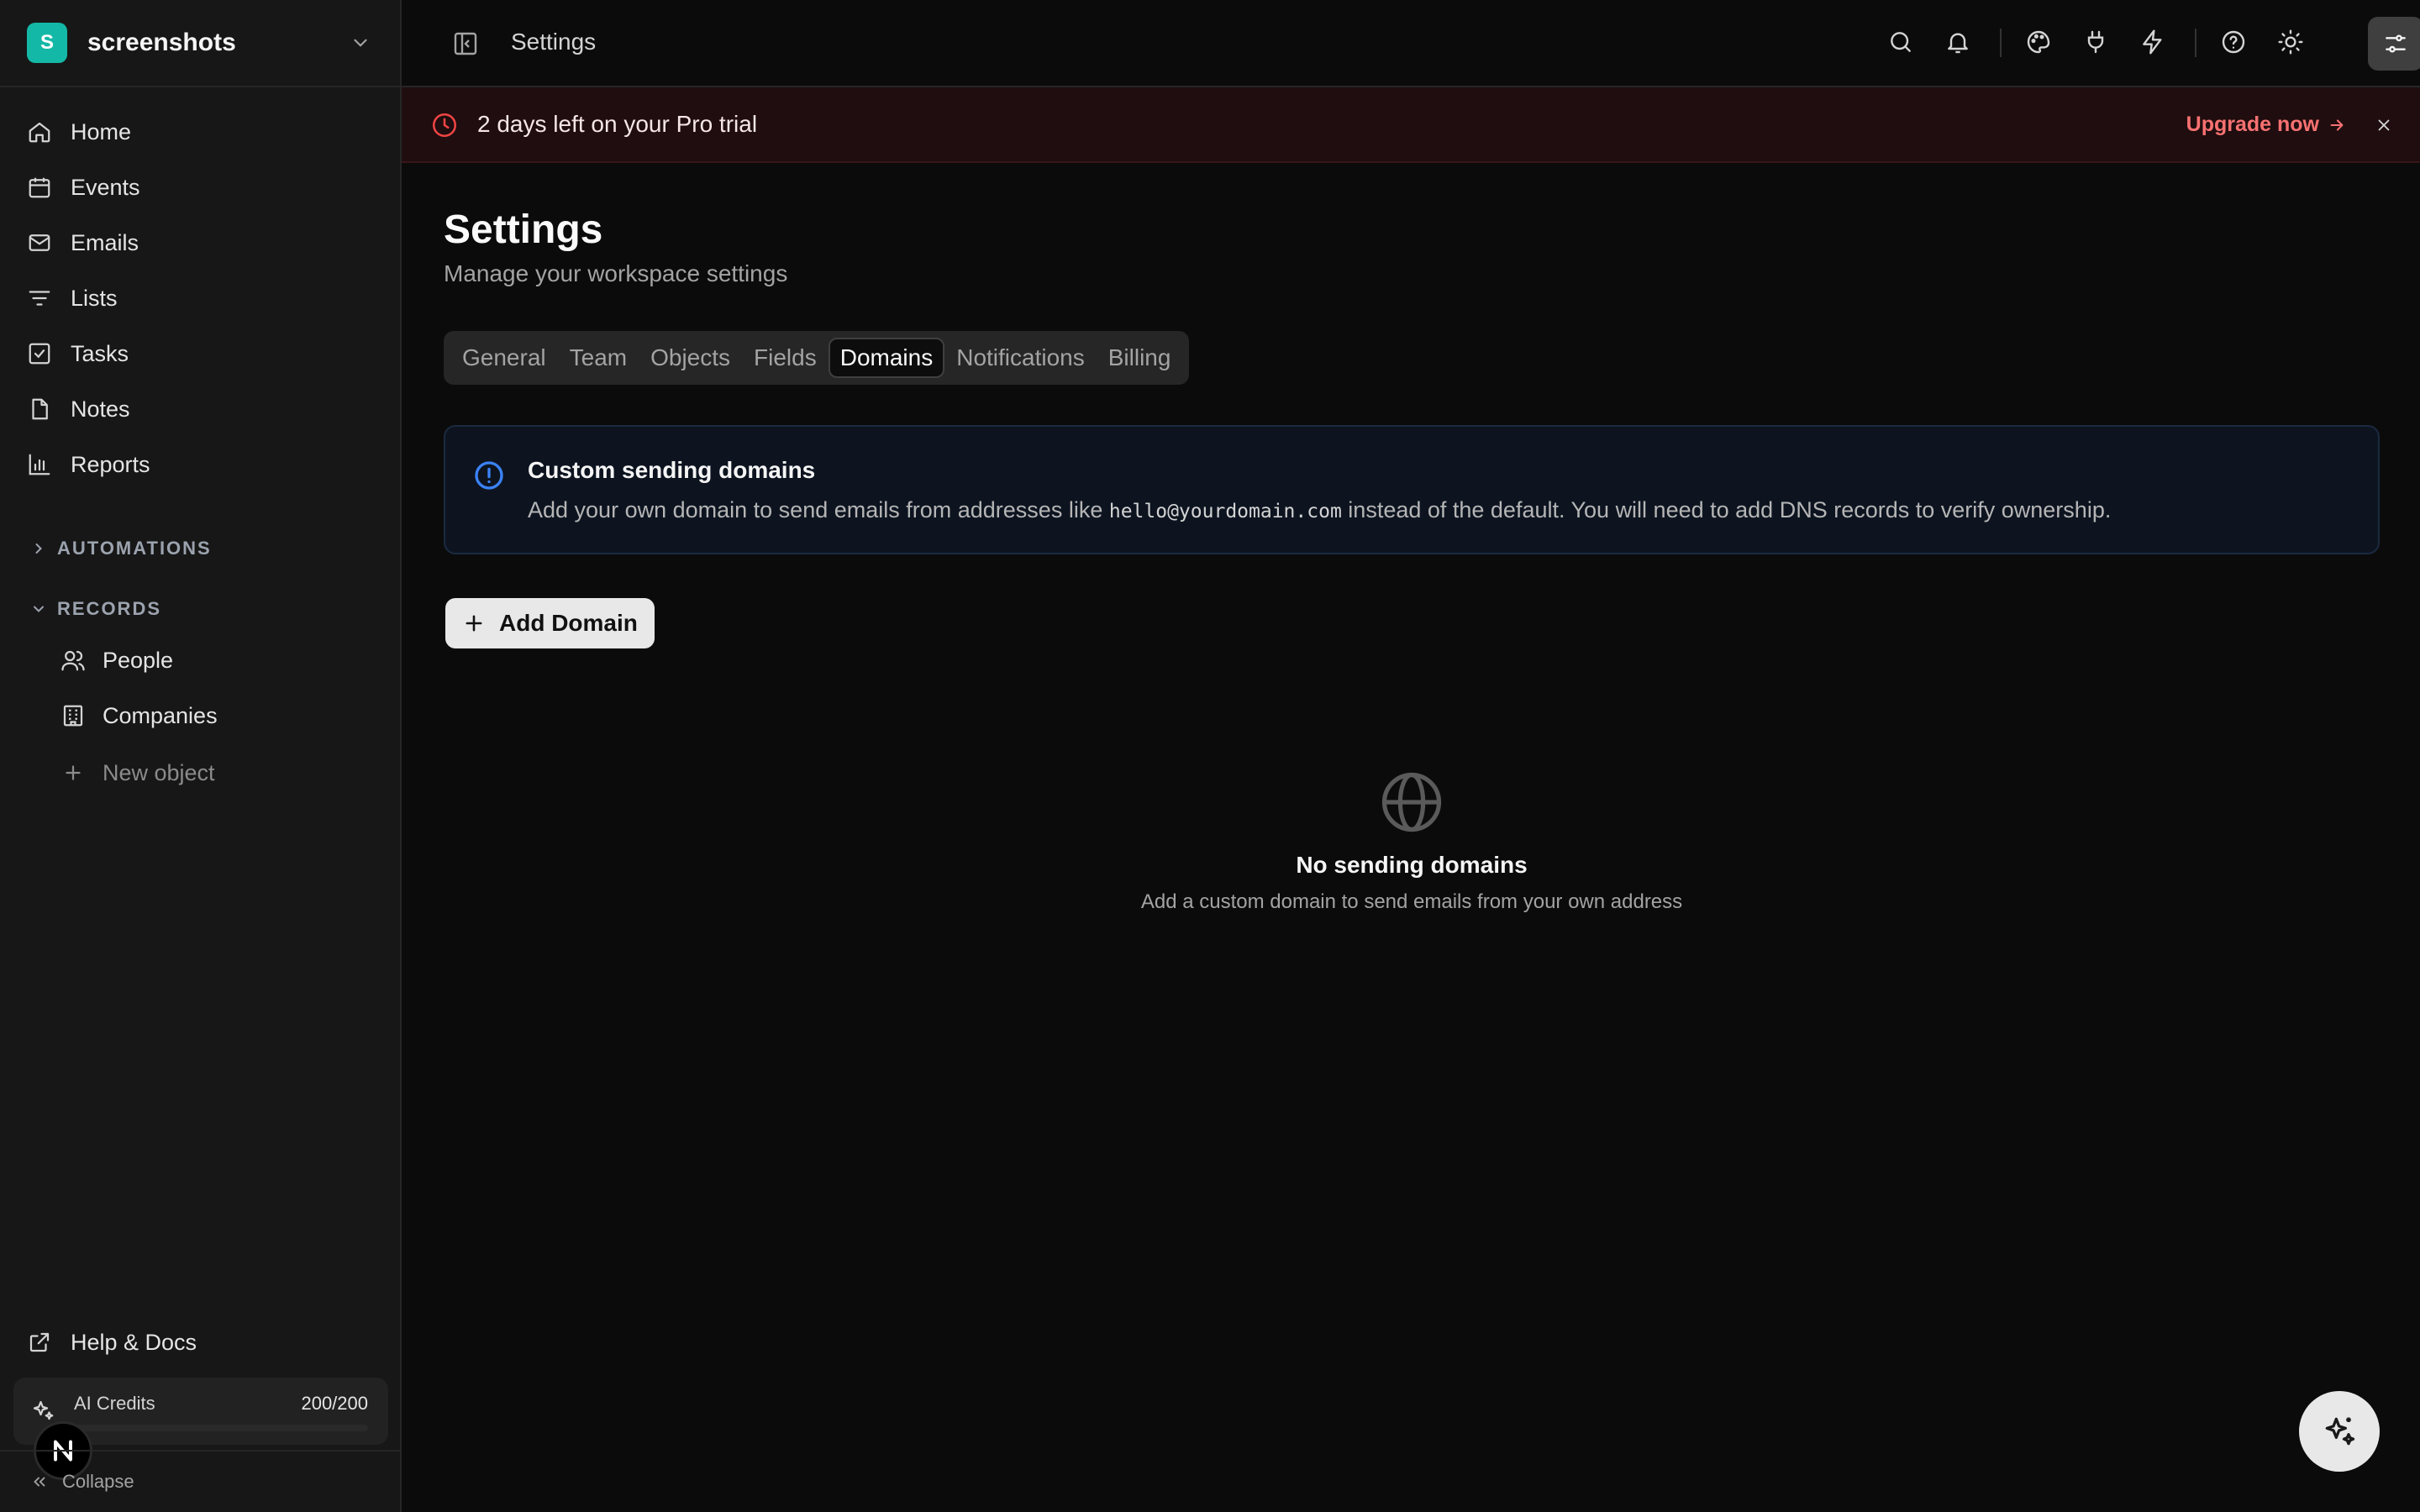 The width and height of the screenshot is (2420, 1512). I want to click on external-link-icon, so click(49, 1342).